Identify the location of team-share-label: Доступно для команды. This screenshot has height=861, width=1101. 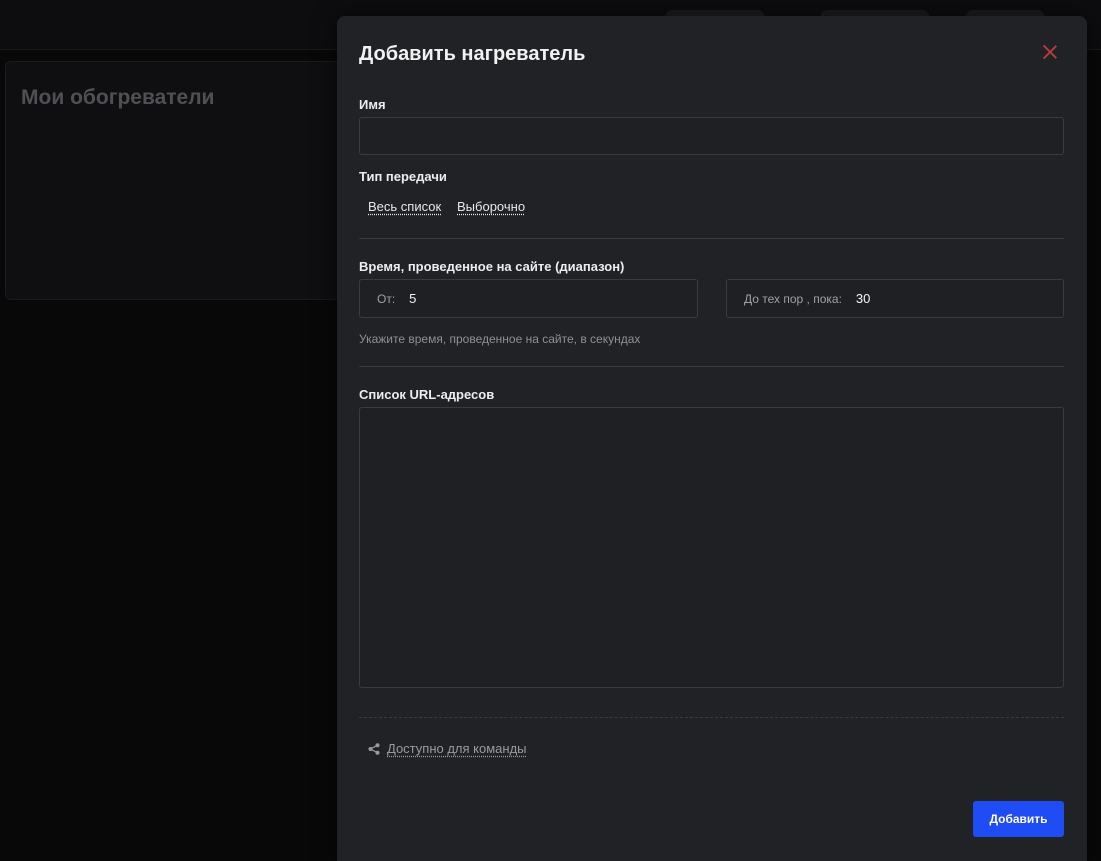
(457, 748).